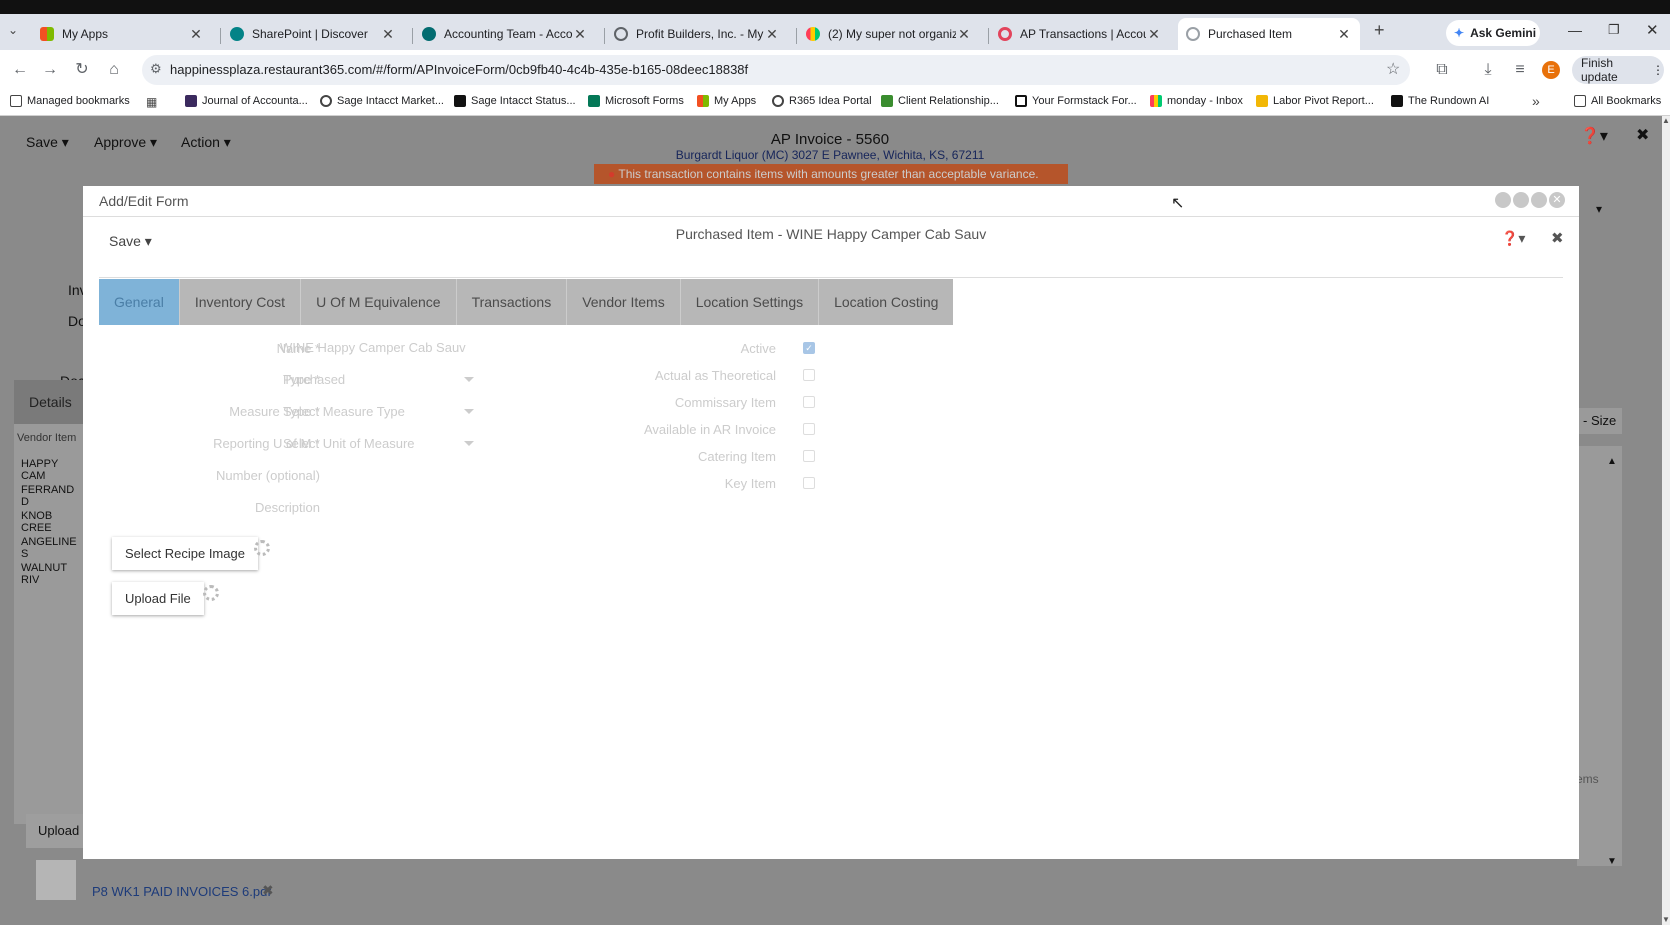 The image size is (1670, 925). Describe the element at coordinates (886, 302) in the screenshot. I see `tab-location-costing: Location Costing` at that location.